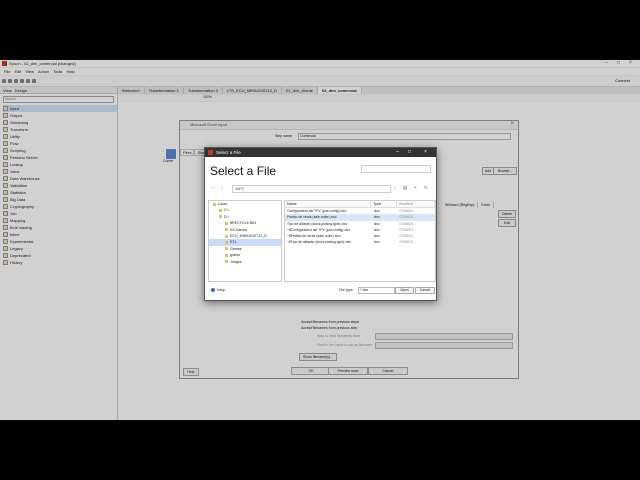 This screenshot has width=640, height=480. What do you see at coordinates (397, 152) in the screenshot?
I see `minimize-icon: –` at bounding box center [397, 152].